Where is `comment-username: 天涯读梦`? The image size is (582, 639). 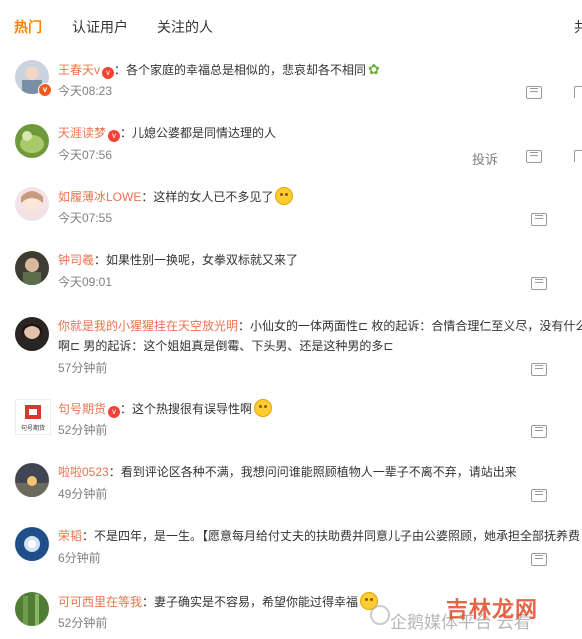 comment-username: 天涯读梦 is located at coordinates (82, 133).